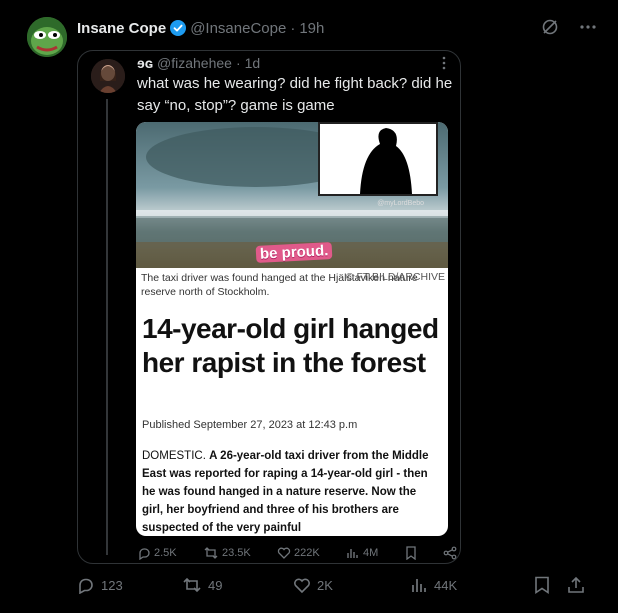  What do you see at coordinates (47, 37) in the screenshot?
I see `author-avatar` at bounding box center [47, 37].